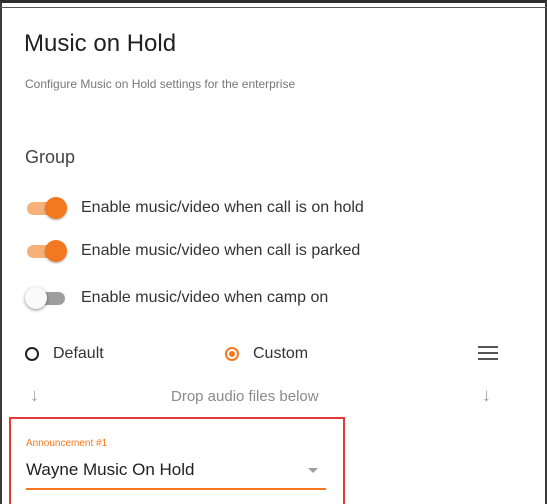  I want to click on chevron-down-icon, so click(313, 470).